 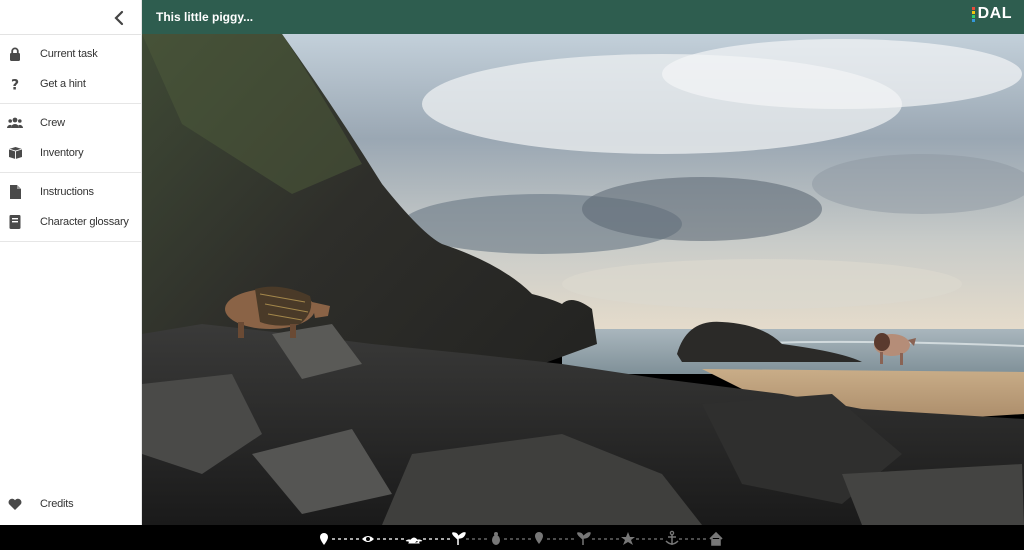 I want to click on sidebar-item-label: Current task, so click(x=69, y=54).